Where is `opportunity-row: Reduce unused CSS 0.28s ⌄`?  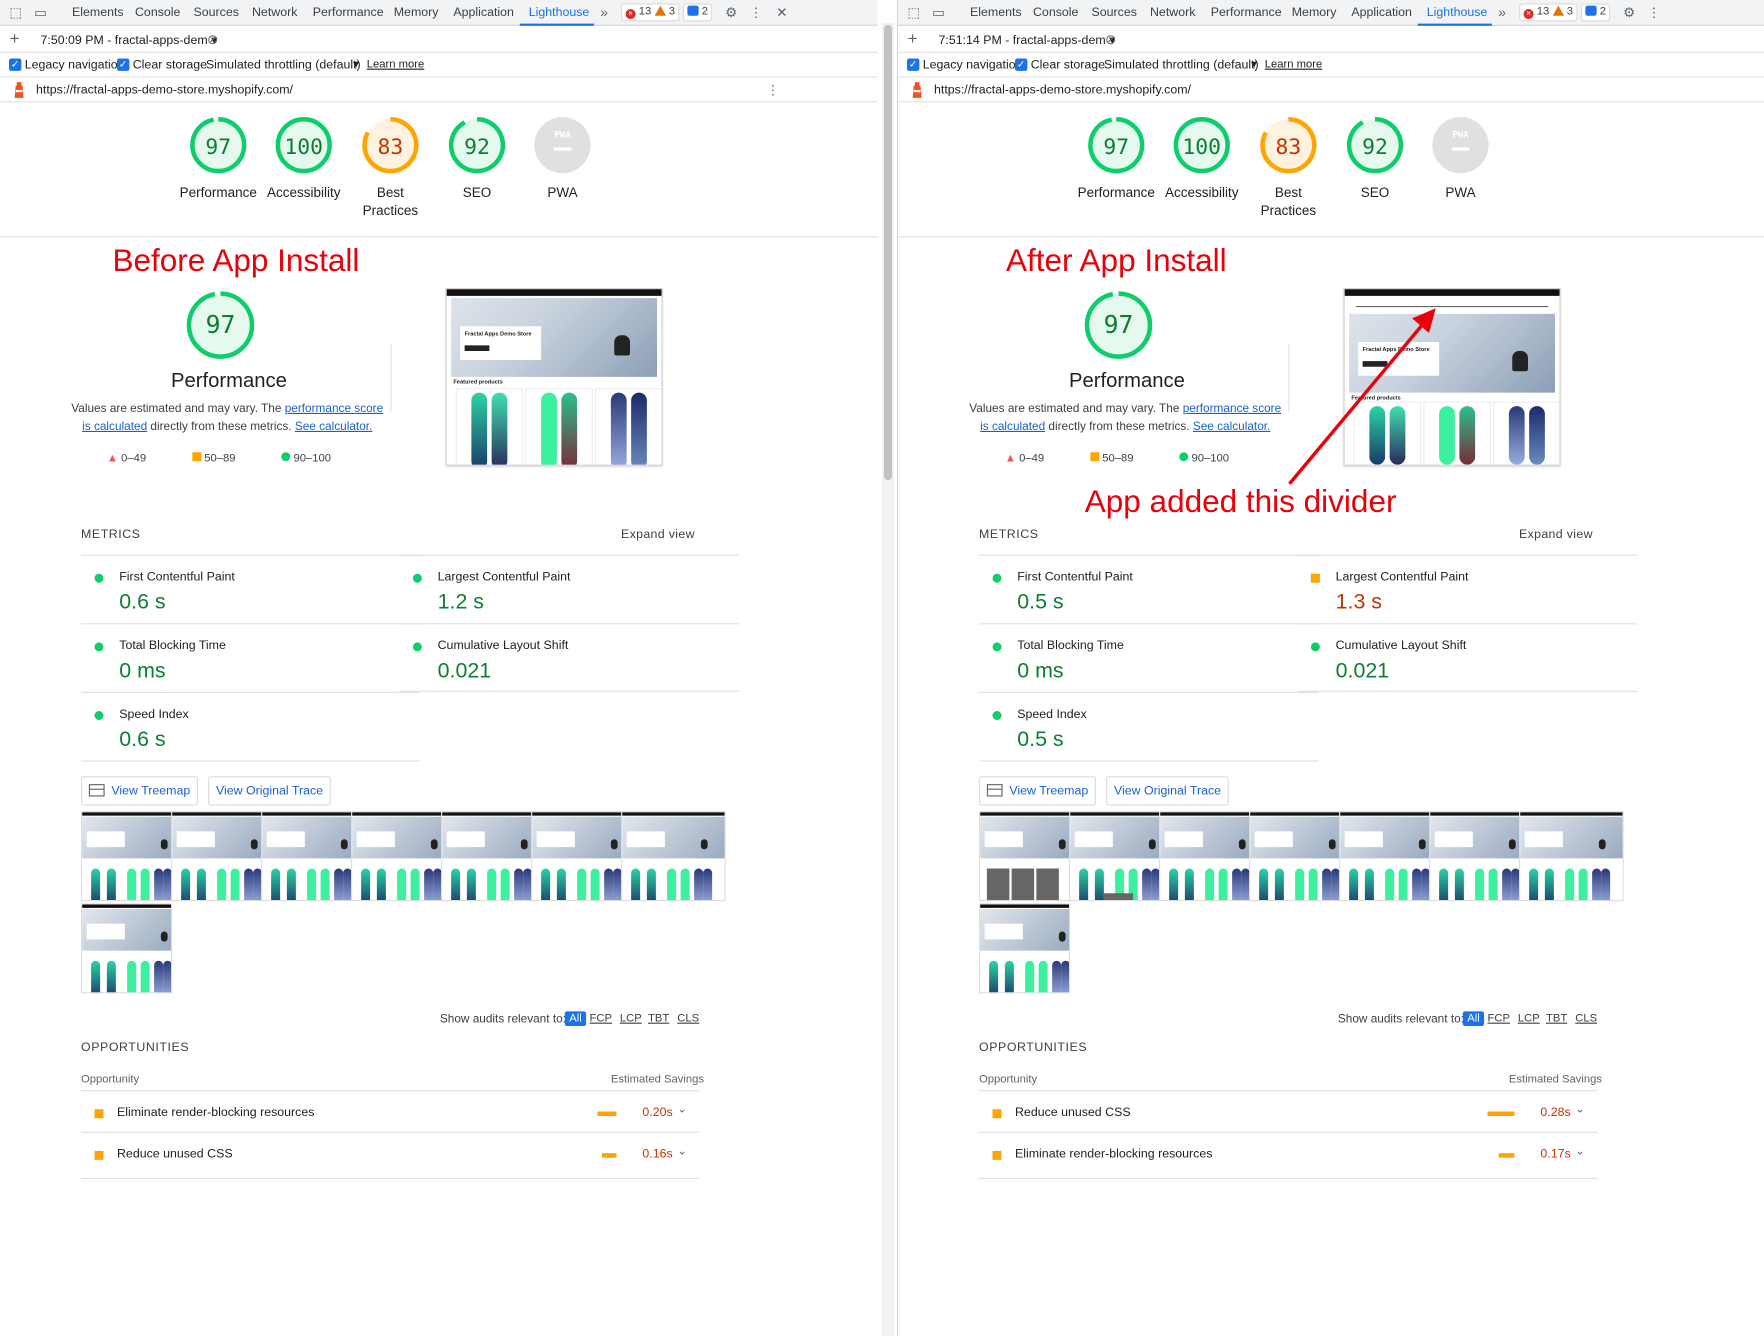
opportunity-row: Reduce unused CSS 0.28s ⌄ is located at coordinates (1288, 1113).